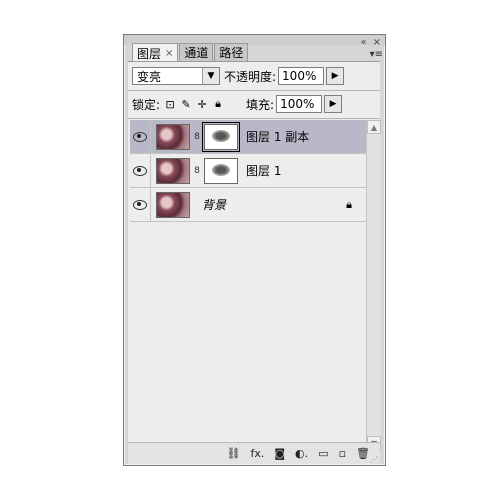  I want to click on close-icon: ×, so click(377, 42).